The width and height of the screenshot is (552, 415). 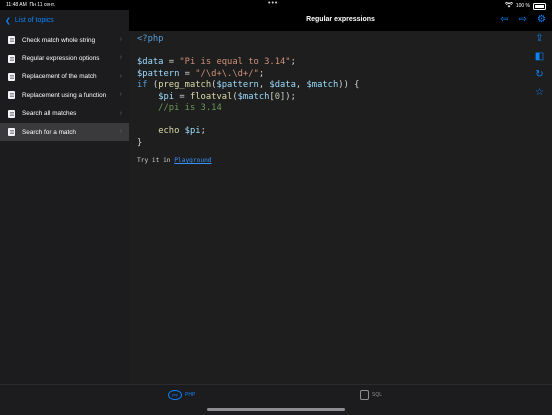 I want to click on sidebar-toggle-icon: ◧, so click(x=539, y=56).